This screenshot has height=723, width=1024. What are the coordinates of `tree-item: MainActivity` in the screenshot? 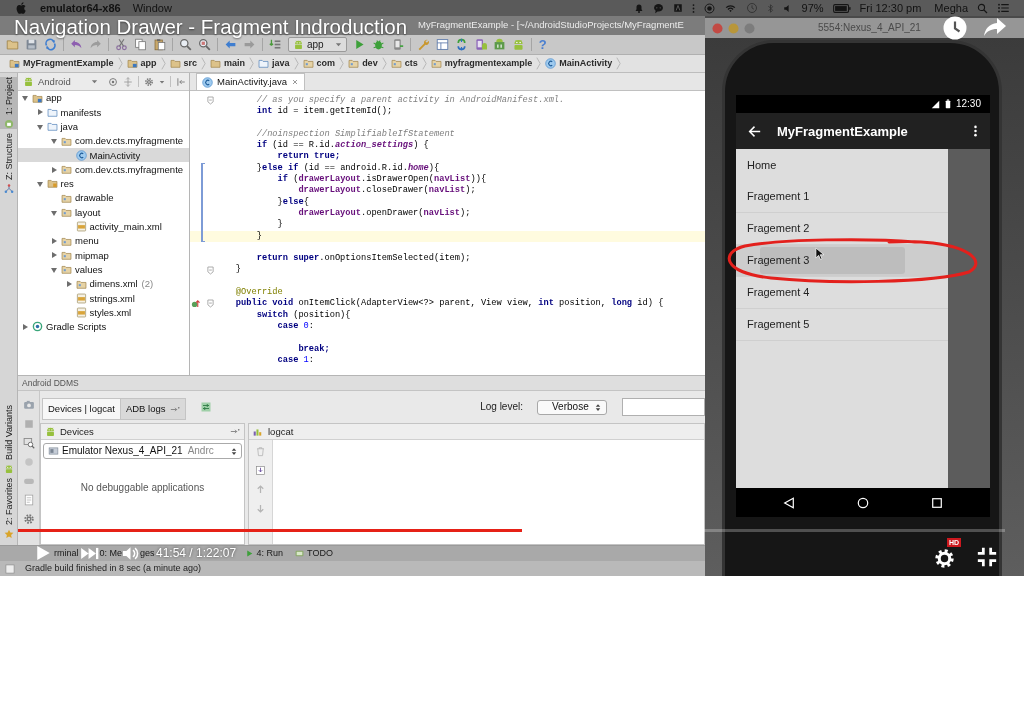 It's located at (102, 155).